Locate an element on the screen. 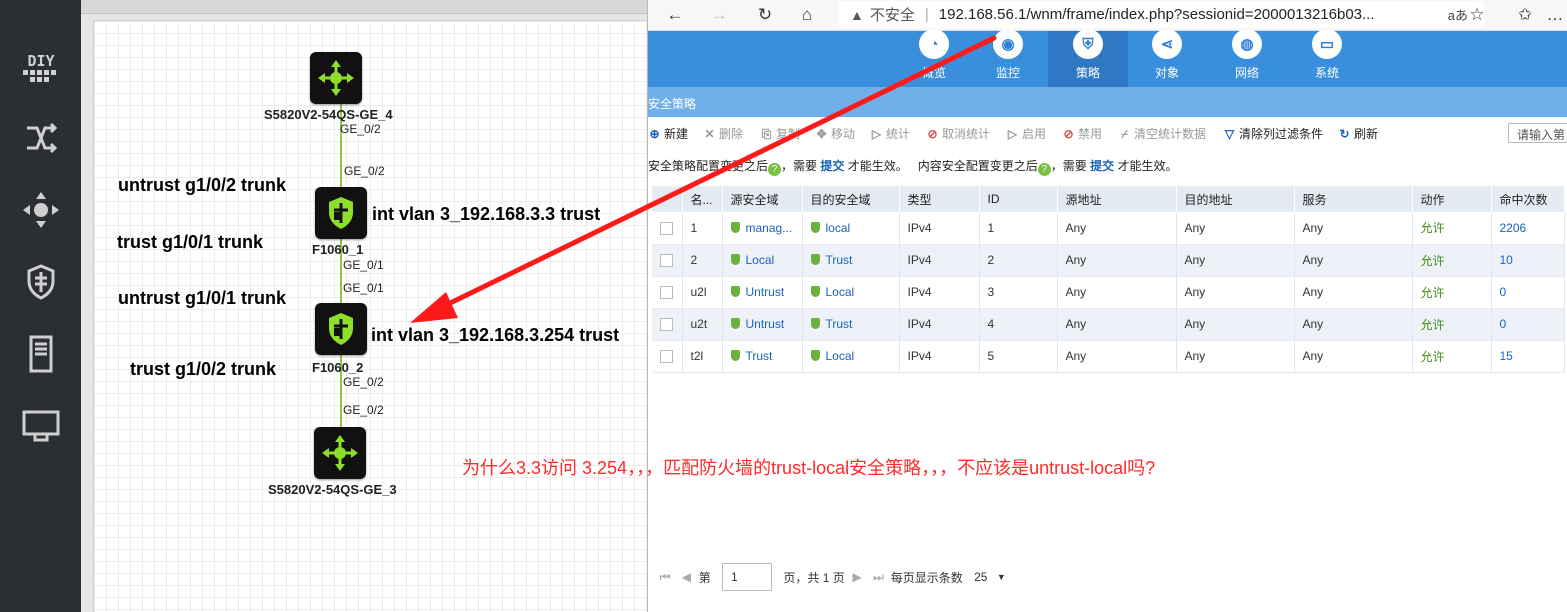  diy-icon: DIY is located at coordinates (40, 68).